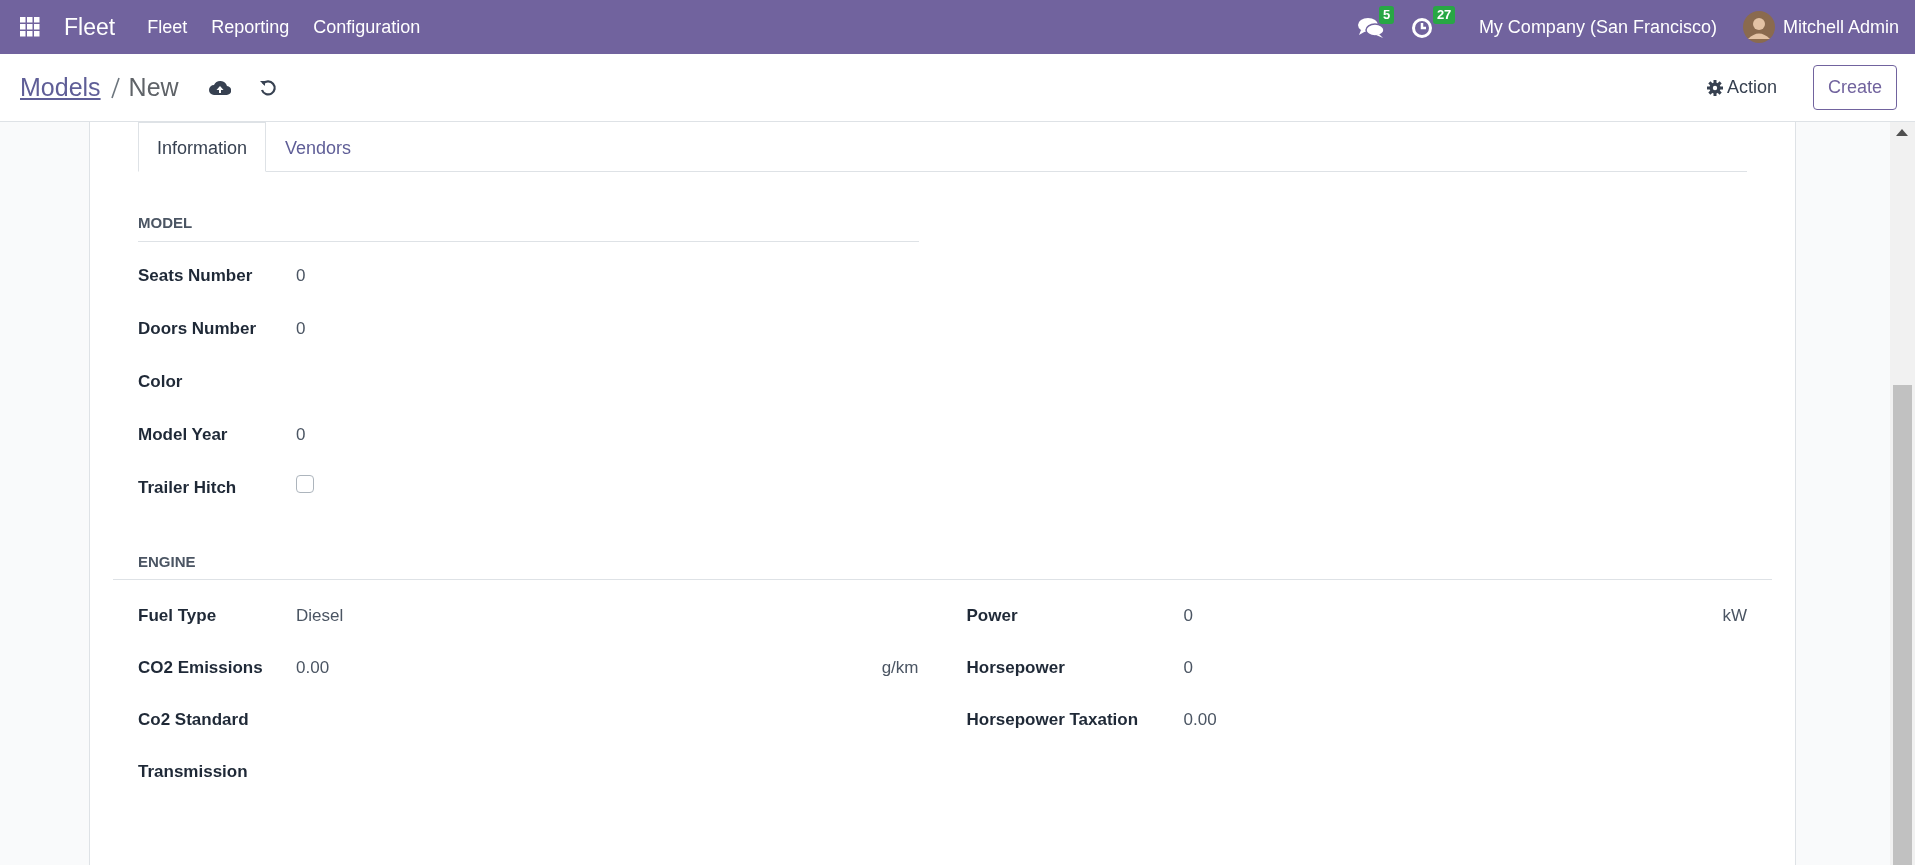  Describe the element at coordinates (1734, 616) in the screenshot. I see `unit-label: kW` at that location.